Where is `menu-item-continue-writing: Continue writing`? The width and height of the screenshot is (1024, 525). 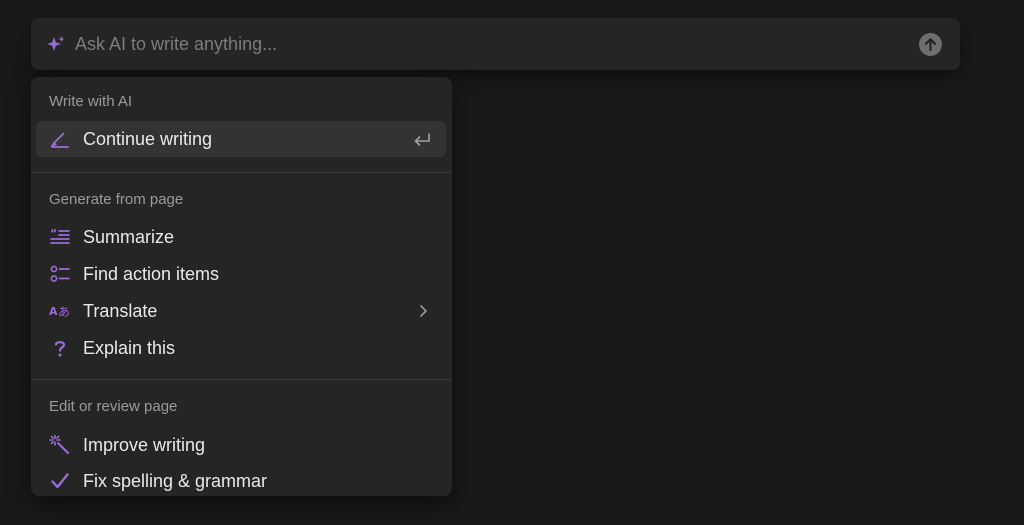
menu-item-continue-writing: Continue writing is located at coordinates (241, 139).